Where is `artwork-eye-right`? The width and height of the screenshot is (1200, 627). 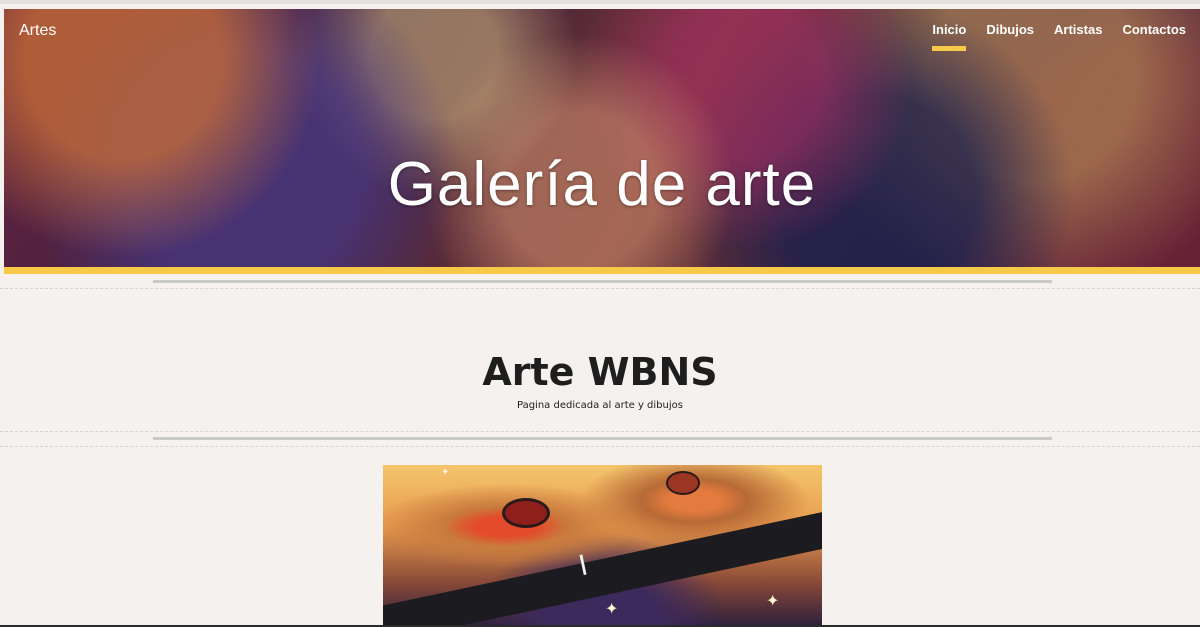
artwork-eye-right is located at coordinates (683, 483).